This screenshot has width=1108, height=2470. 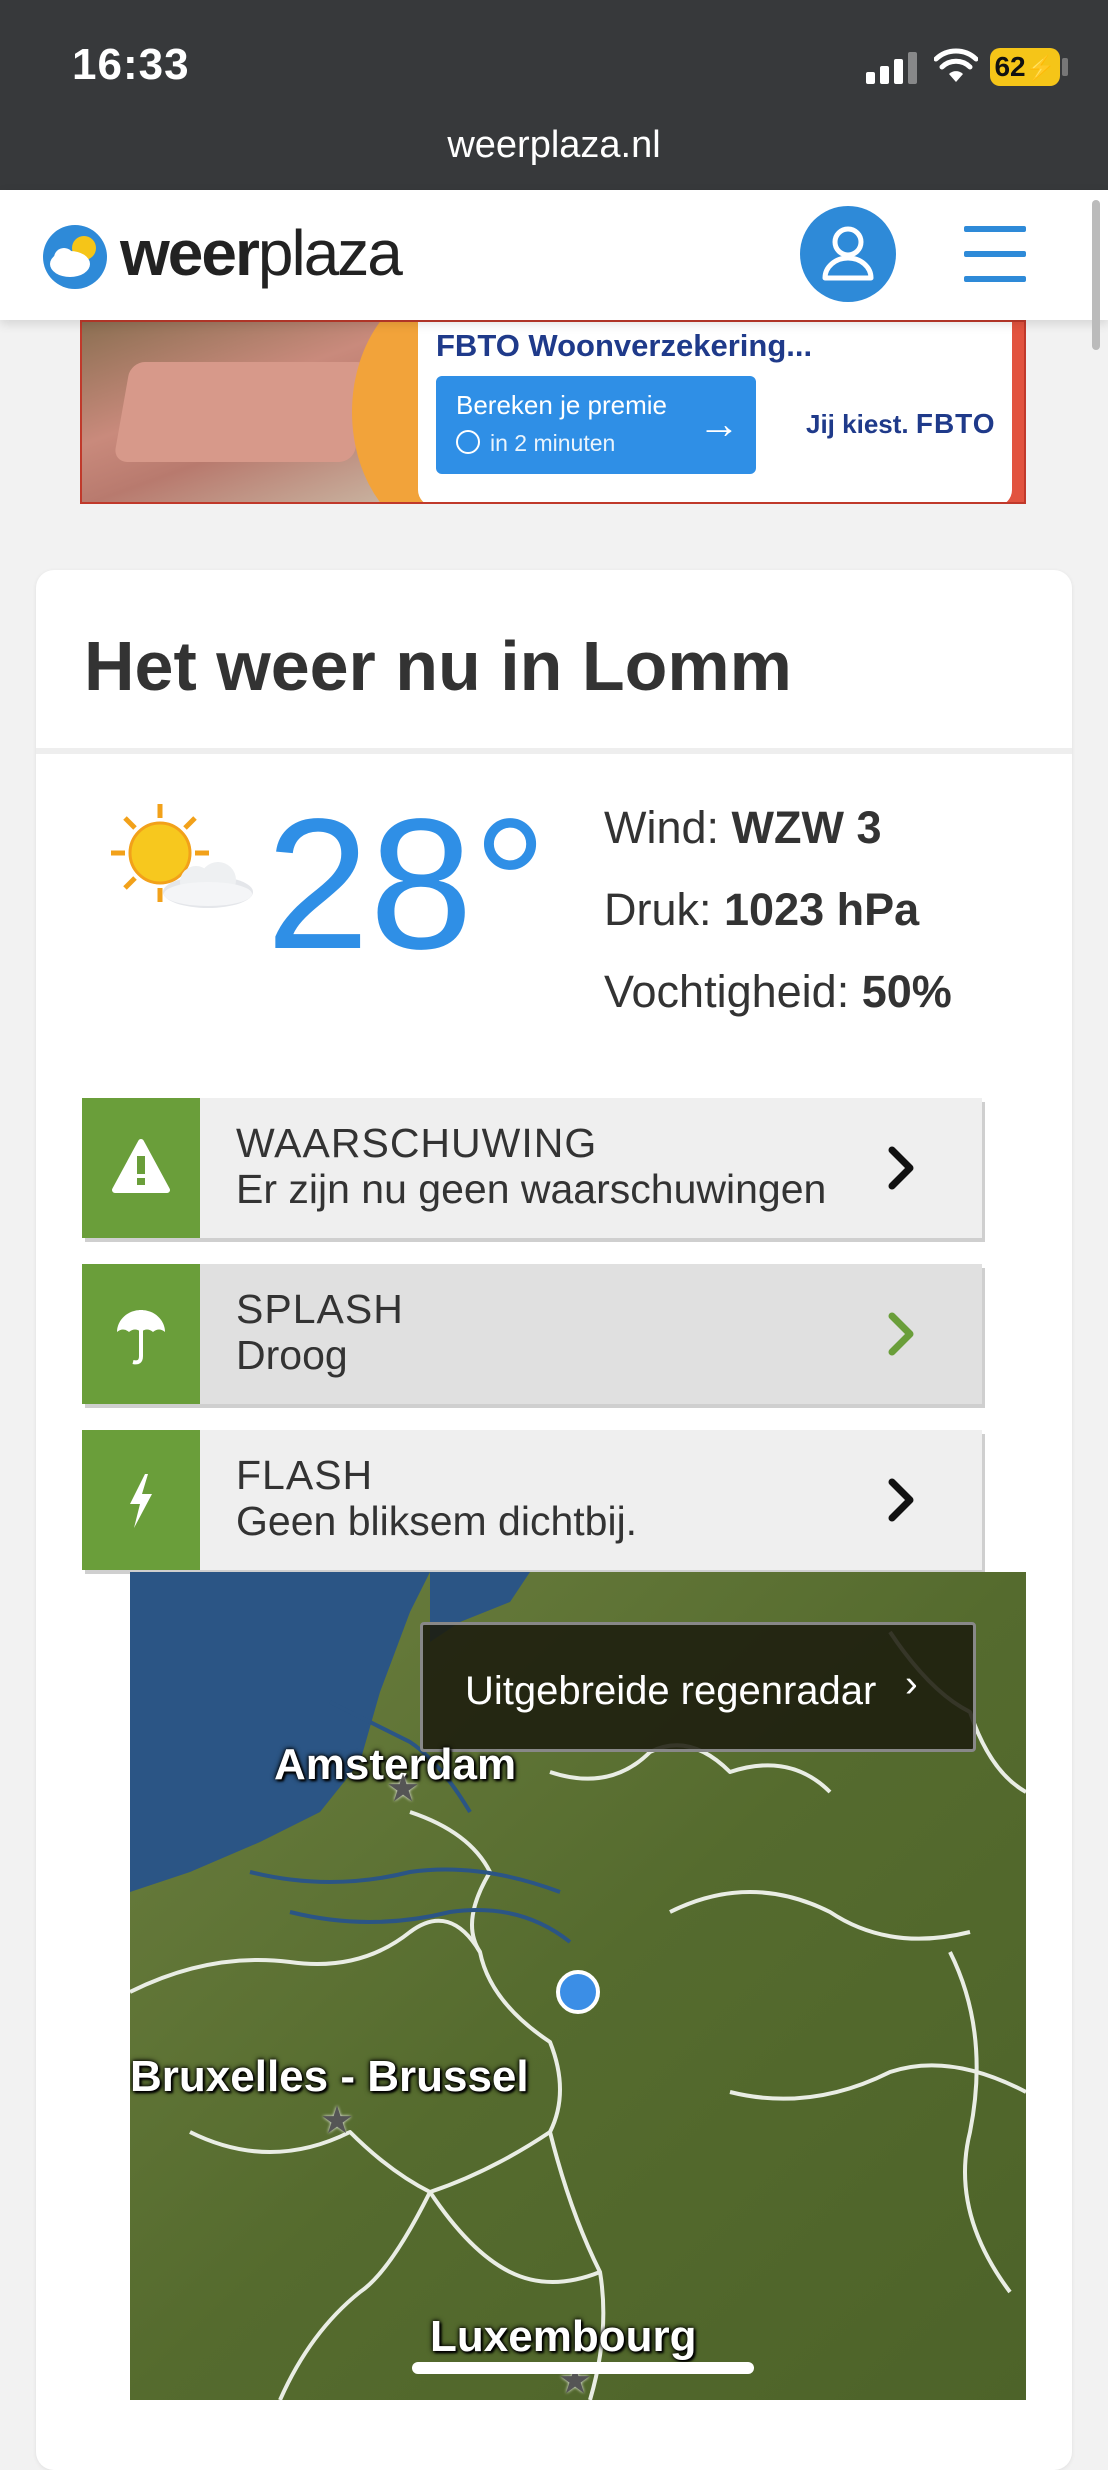 I want to click on divider, so click(x=554, y=751).